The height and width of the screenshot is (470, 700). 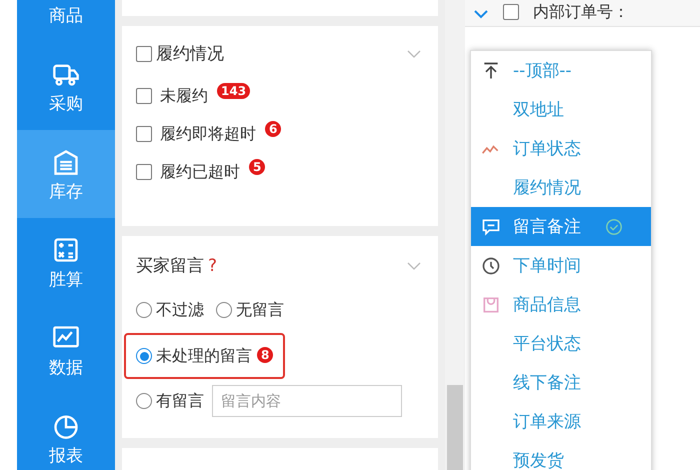 I want to click on option-label: 不过滤, so click(x=180, y=310).